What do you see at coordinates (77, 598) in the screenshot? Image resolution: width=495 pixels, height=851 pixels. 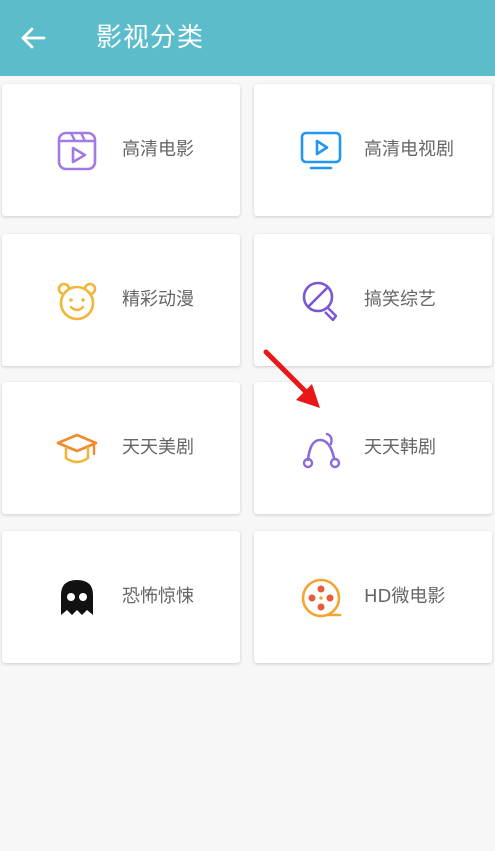 I see `ghost-icon` at bounding box center [77, 598].